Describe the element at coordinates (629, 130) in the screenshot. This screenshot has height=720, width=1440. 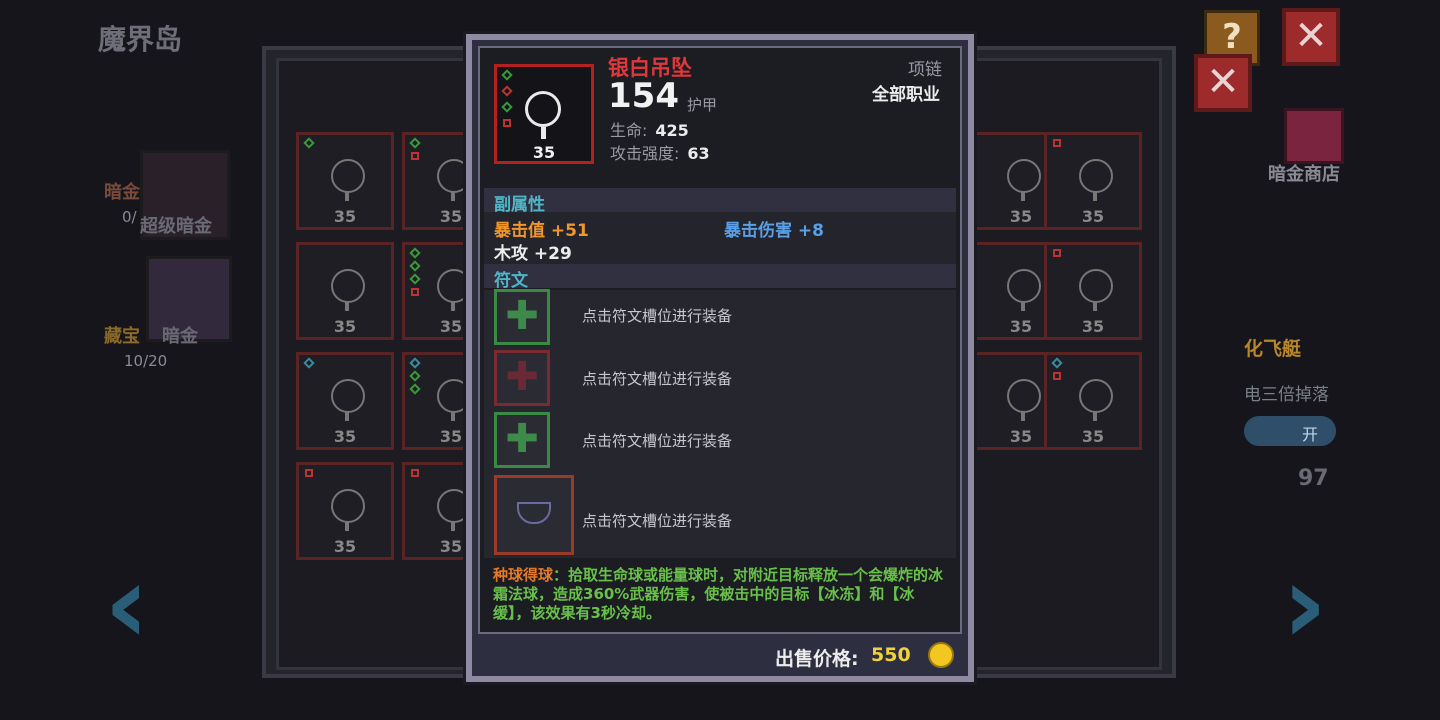
I see `stat-hp-label: 生命:` at that location.